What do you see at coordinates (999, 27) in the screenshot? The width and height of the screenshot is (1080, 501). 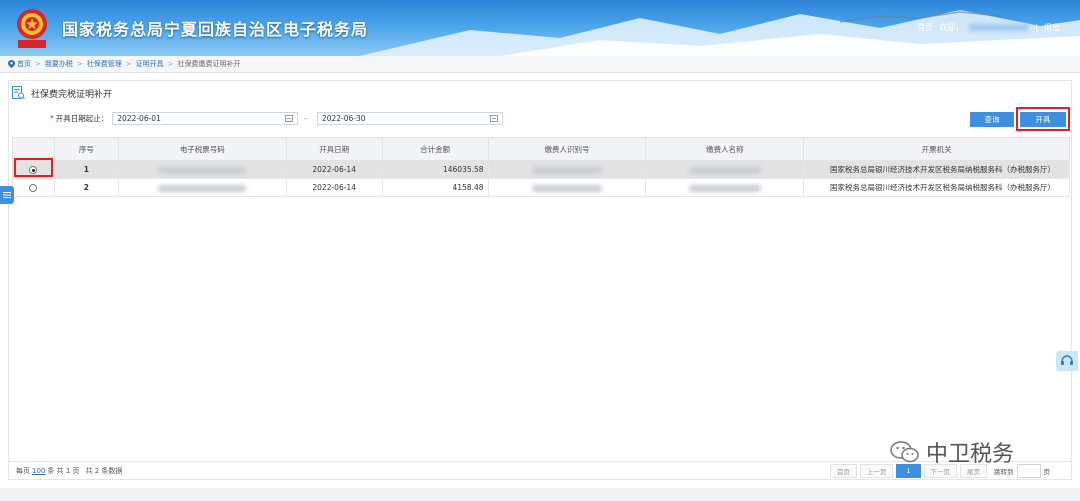 I see `username-blurred` at bounding box center [999, 27].